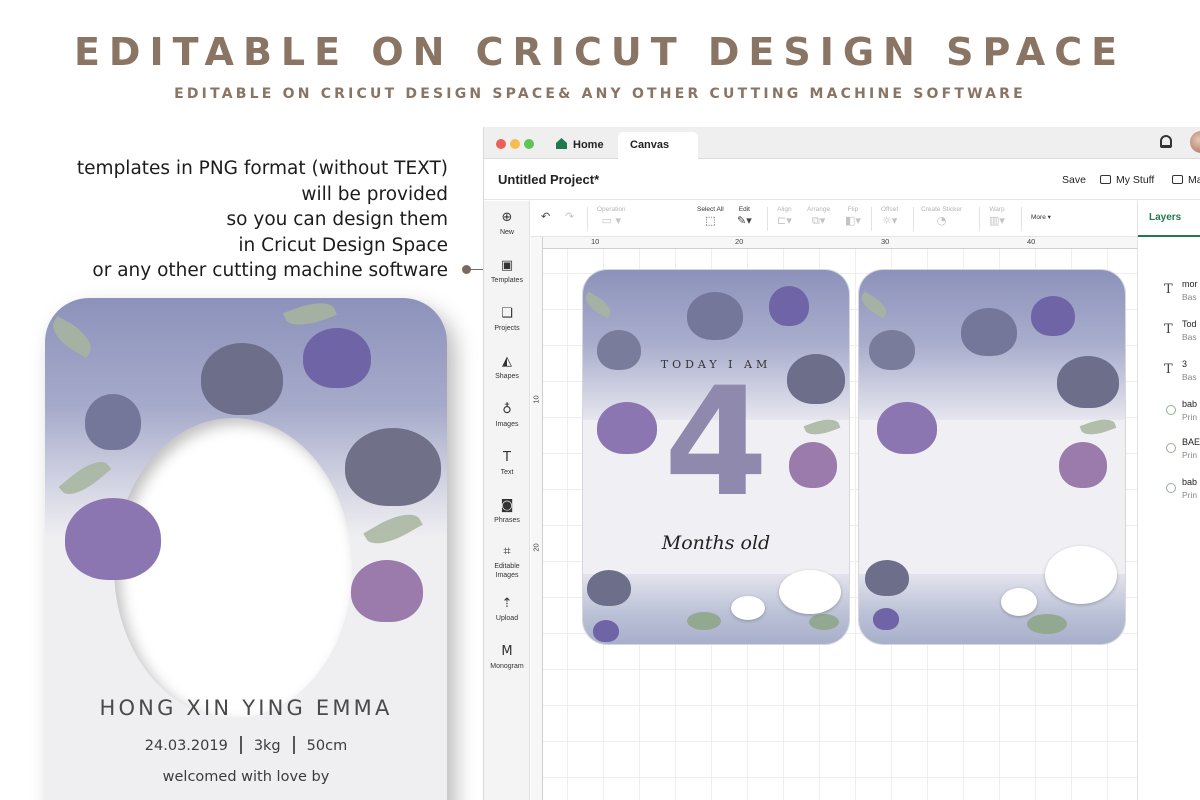 Image resolution: width=1200 pixels, height=800 pixels. What do you see at coordinates (1189, 324) in the screenshot?
I see `layer-name: Tod` at bounding box center [1189, 324].